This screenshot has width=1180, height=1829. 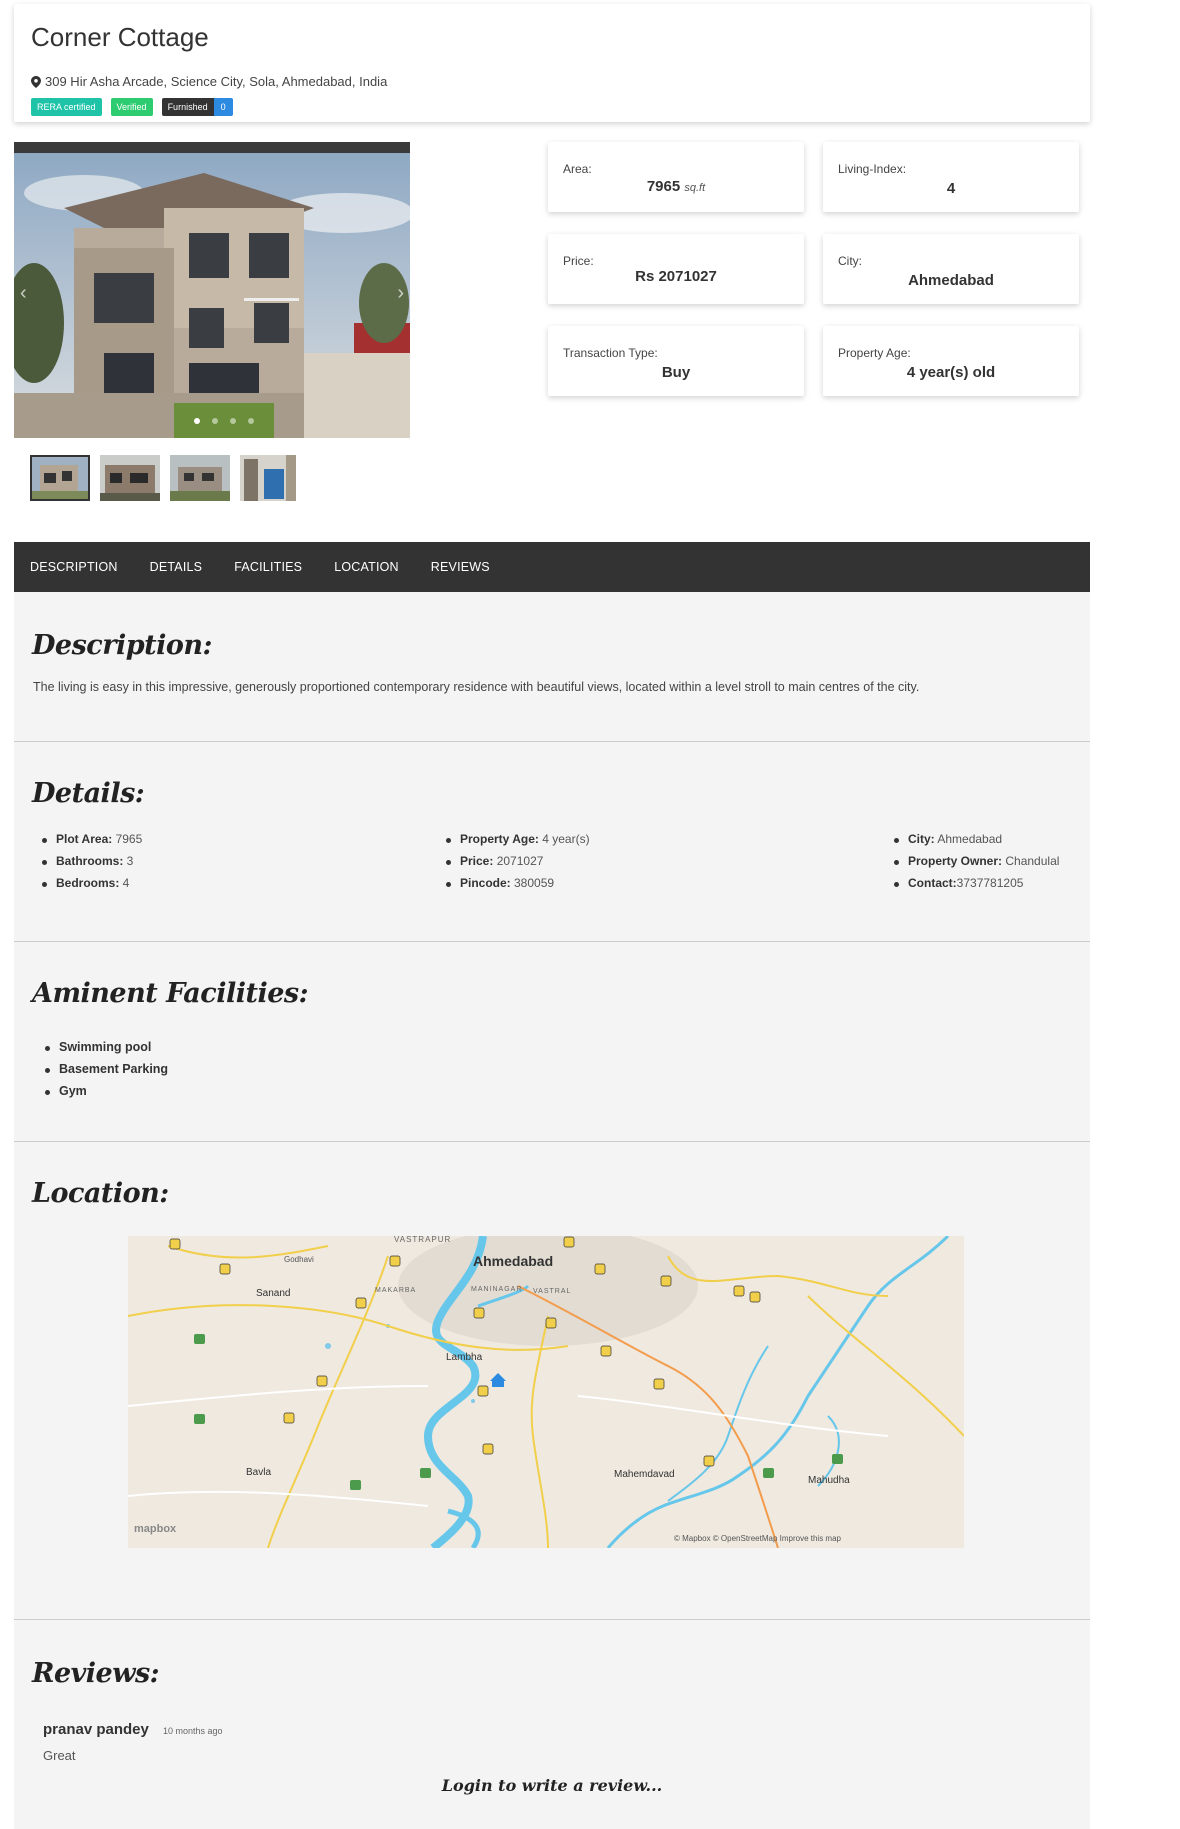 What do you see at coordinates (676, 361) in the screenshot?
I see `transaction-card: Transaction Type: Buy` at bounding box center [676, 361].